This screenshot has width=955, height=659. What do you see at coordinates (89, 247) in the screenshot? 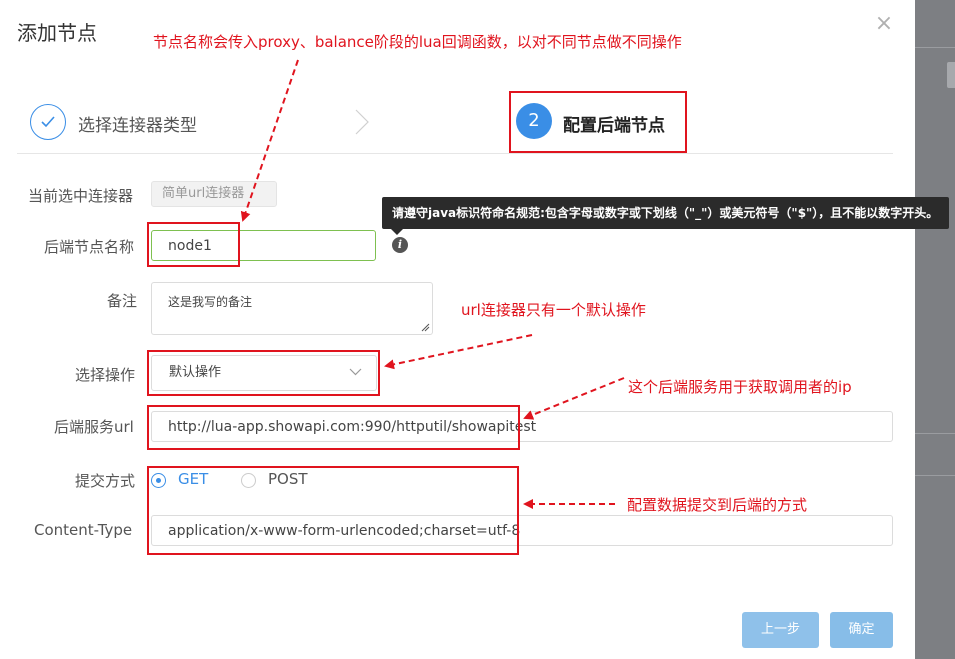
I see `node-name-label: 后端节点名称` at bounding box center [89, 247].